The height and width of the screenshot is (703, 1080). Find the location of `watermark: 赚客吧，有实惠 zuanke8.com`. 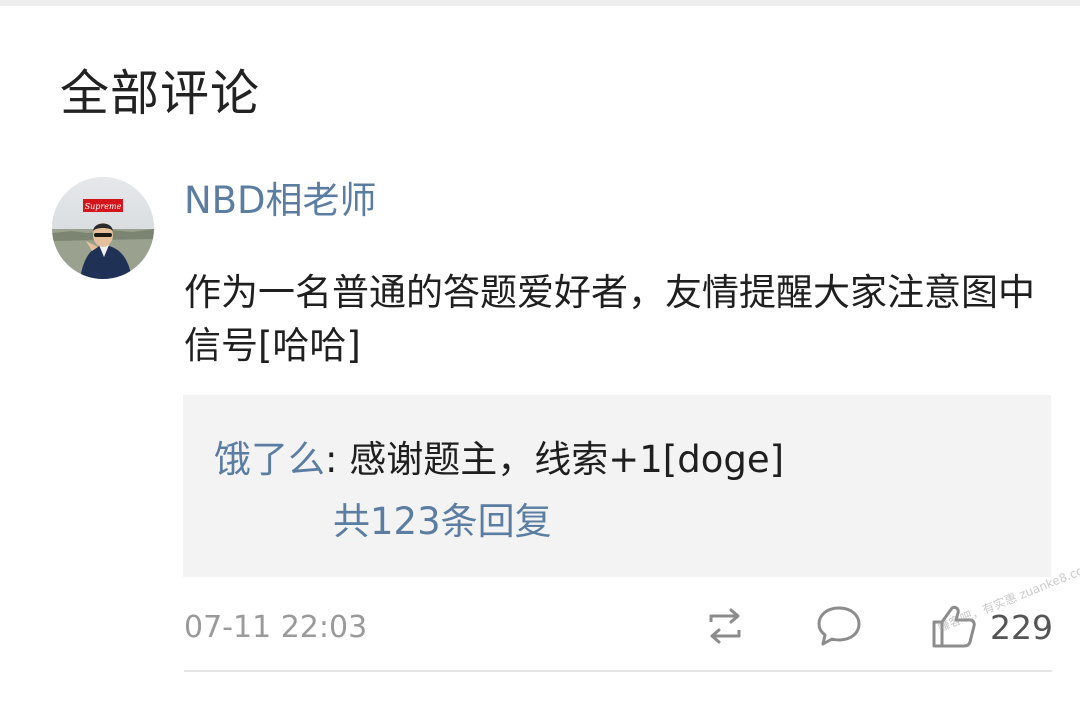

watermark: 赚客吧，有实惠 zuanke8.com is located at coordinates (1007, 597).